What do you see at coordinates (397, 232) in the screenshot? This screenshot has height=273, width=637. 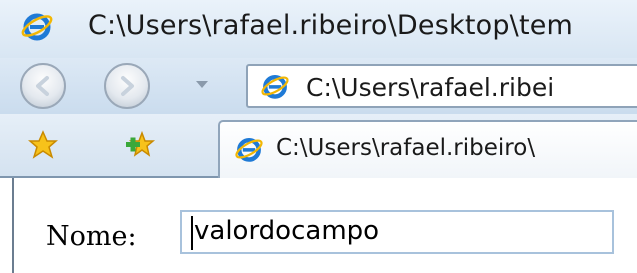 I see `nome-input: valordocampo` at bounding box center [397, 232].